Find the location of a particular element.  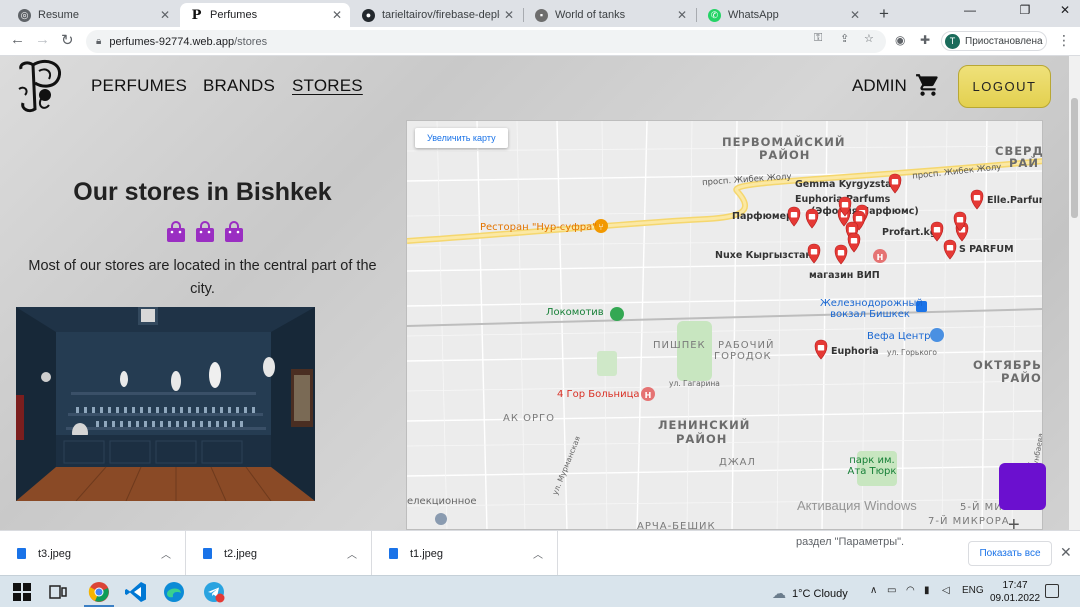

windows-start-icon is located at coordinates (22, 592).